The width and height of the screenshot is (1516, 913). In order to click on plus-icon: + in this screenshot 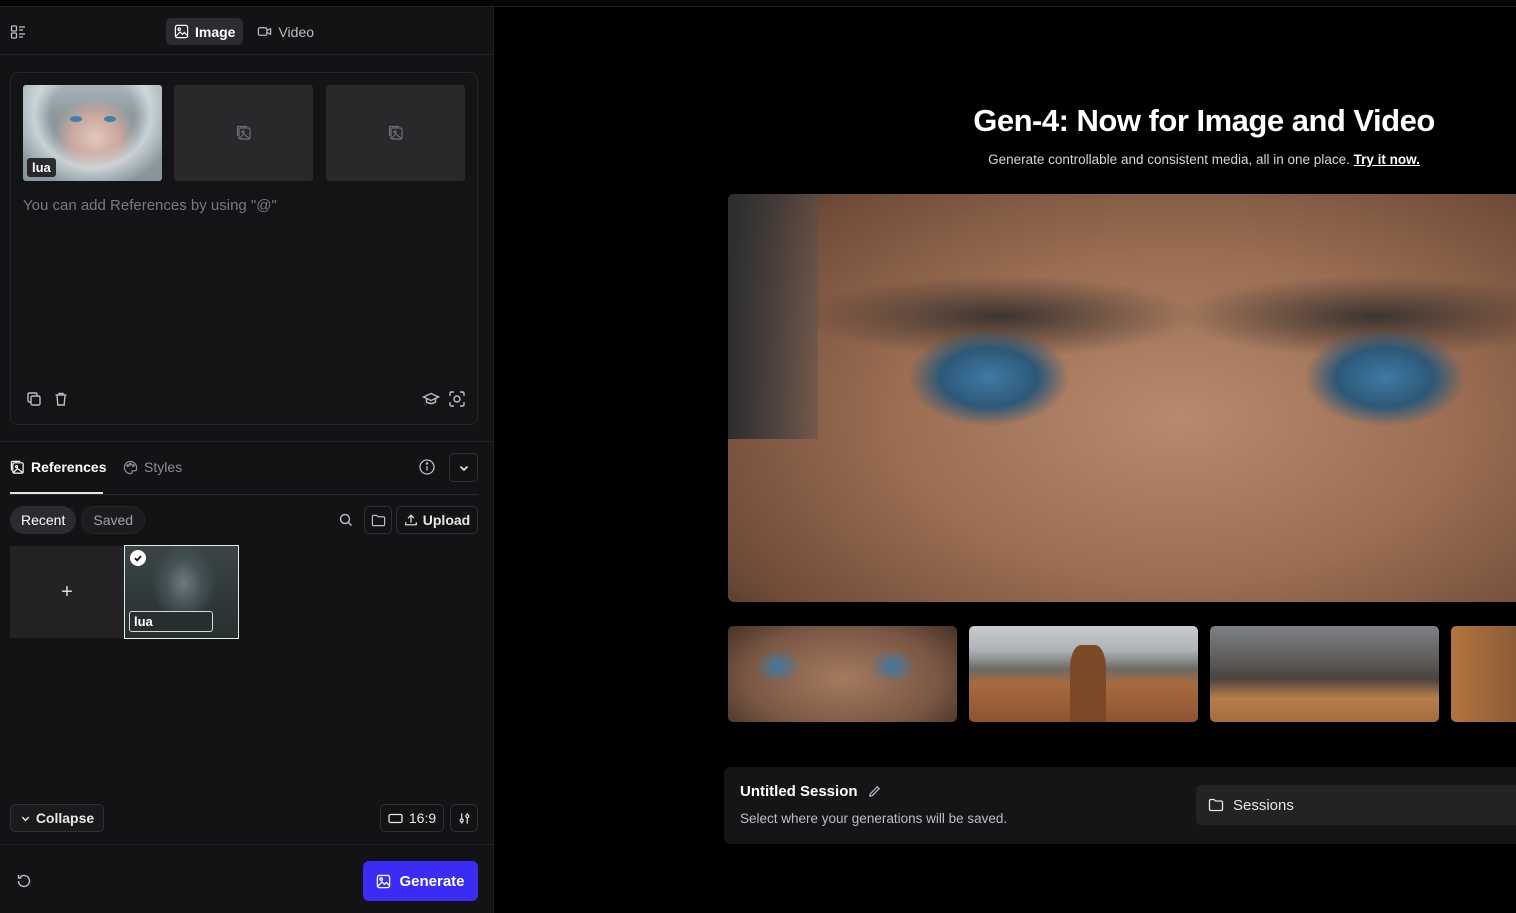, I will do `click(67, 591)`.